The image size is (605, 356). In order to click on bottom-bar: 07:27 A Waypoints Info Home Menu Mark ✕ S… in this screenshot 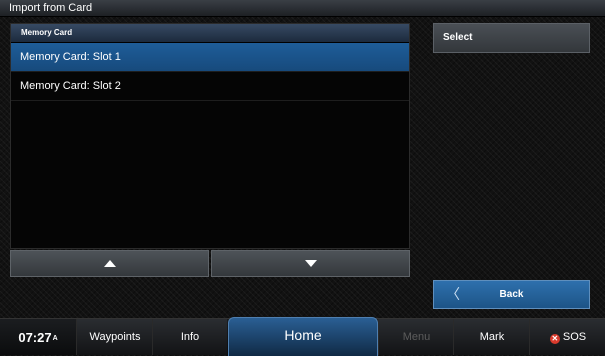, I will do `click(302, 336)`.